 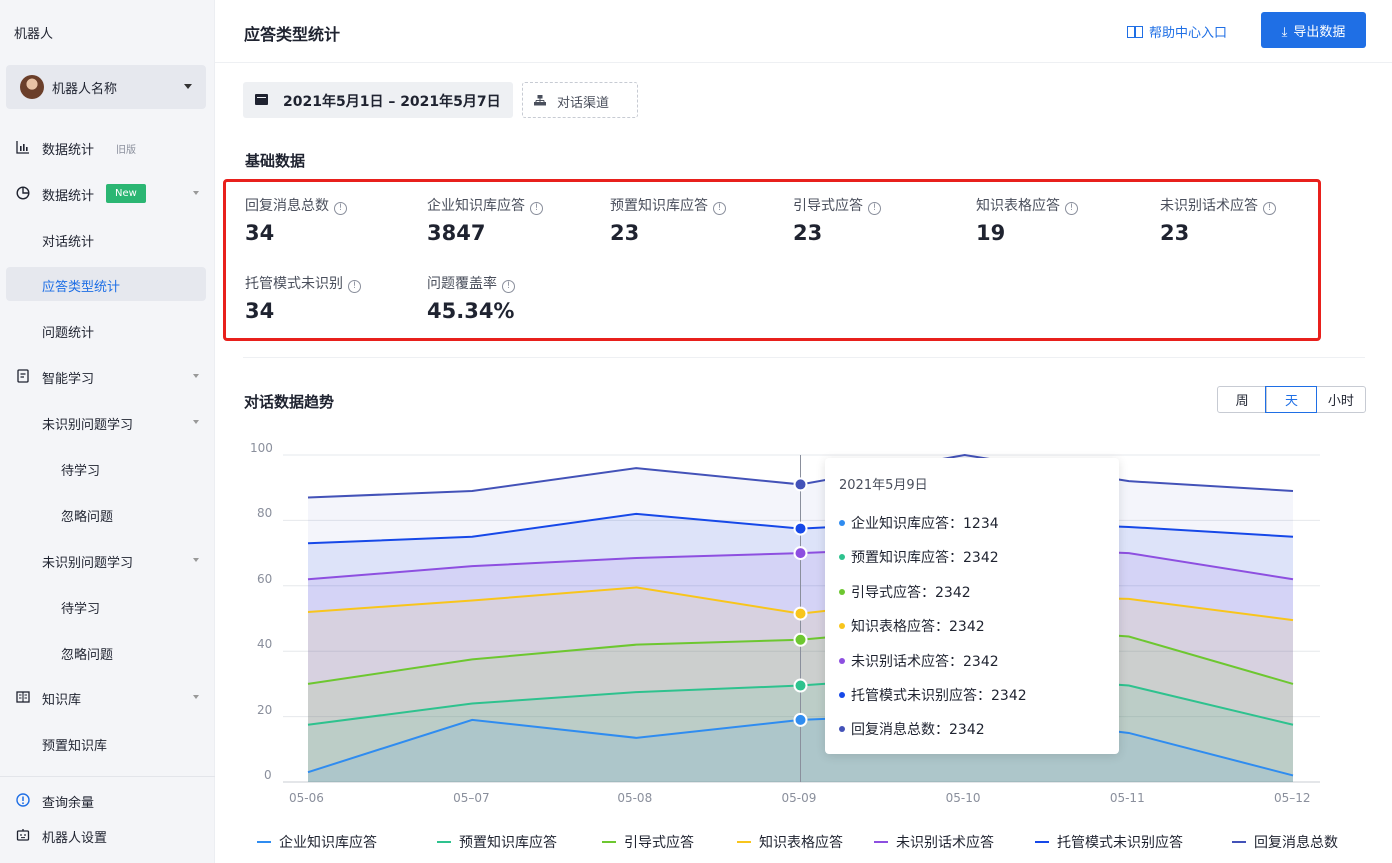 What do you see at coordinates (268, 775) in the screenshot?
I see `y-tick-label: 0` at bounding box center [268, 775].